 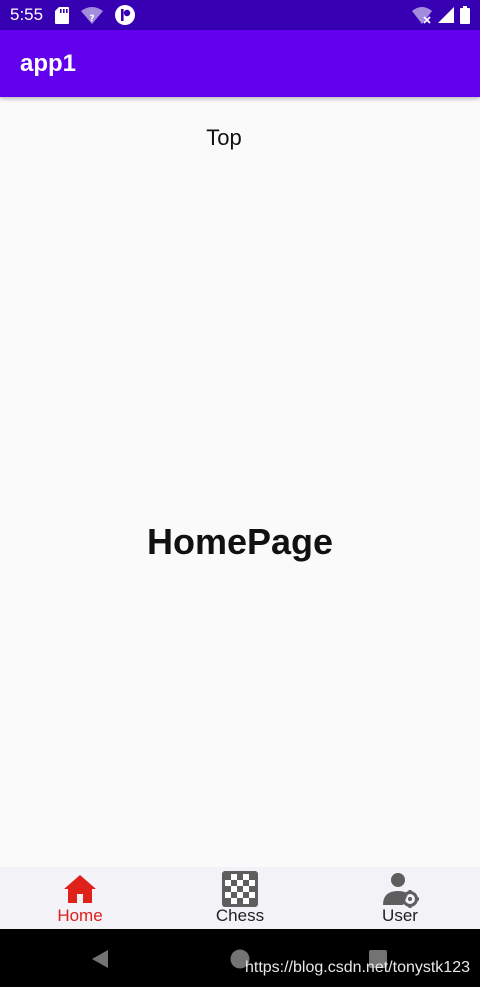 I want to click on chessboard-icon, so click(x=240, y=889).